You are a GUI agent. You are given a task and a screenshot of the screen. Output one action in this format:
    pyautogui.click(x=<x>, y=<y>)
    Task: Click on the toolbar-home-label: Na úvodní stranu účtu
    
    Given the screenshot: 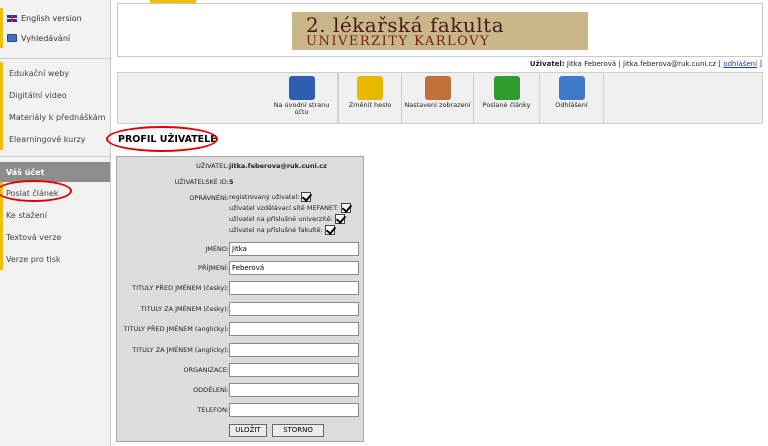 What is the action you would take?
    pyautogui.click(x=301, y=108)
    